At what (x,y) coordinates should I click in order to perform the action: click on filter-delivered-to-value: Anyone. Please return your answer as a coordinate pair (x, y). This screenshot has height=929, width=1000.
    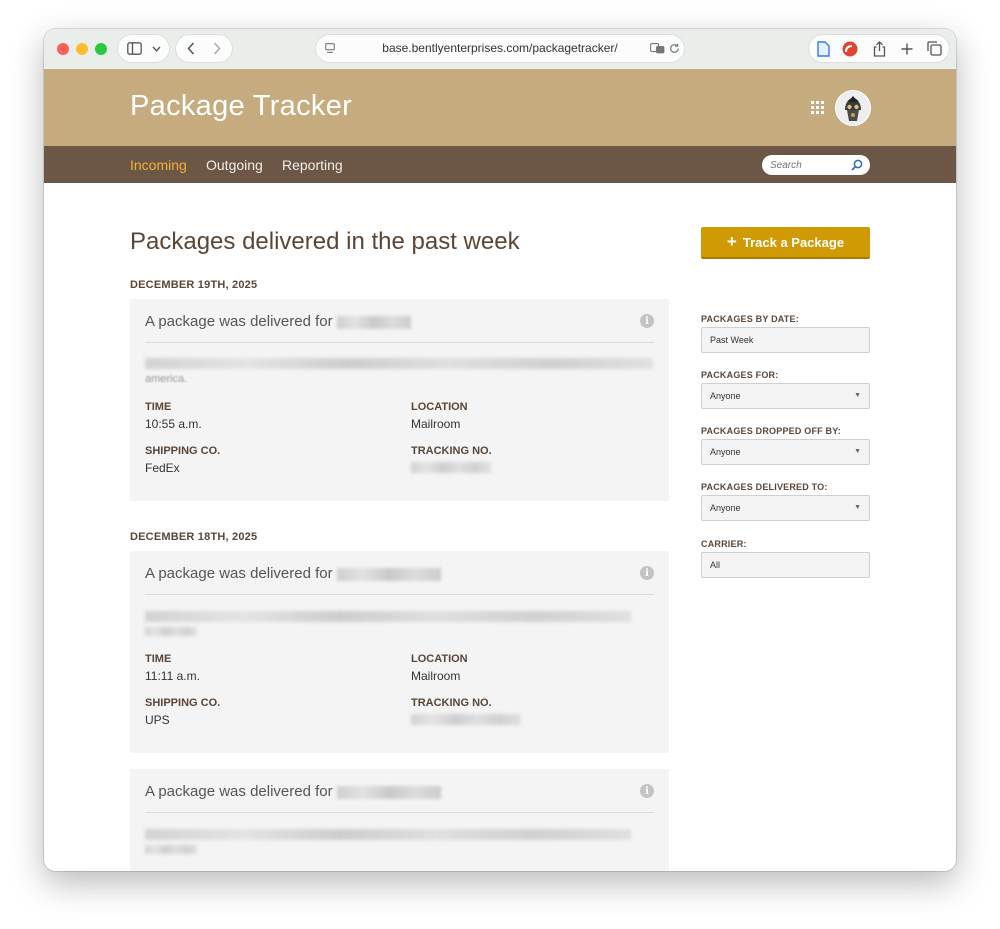
    Looking at the image, I should click on (725, 508).